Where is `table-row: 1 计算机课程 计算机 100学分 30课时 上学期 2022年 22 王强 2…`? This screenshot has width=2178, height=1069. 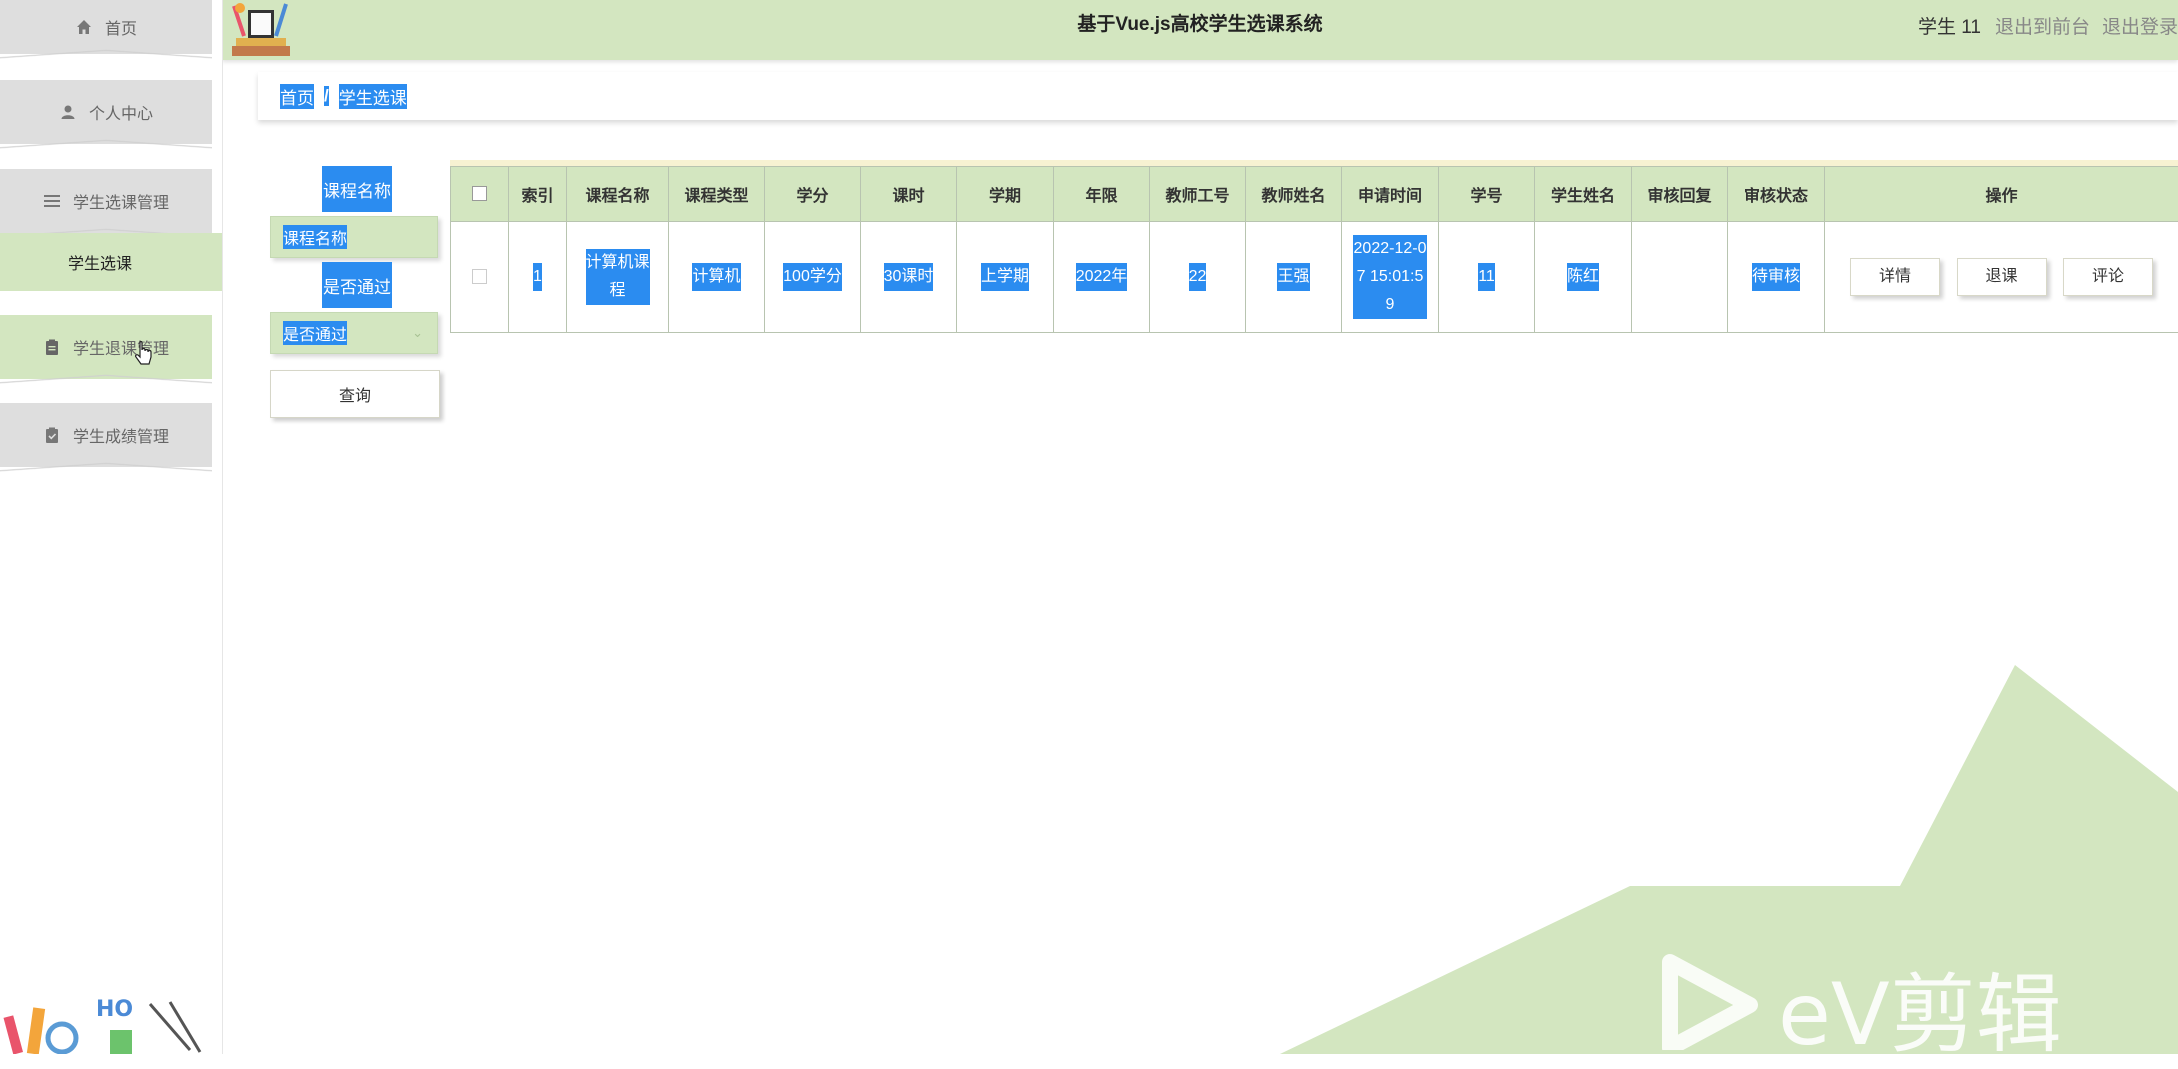 table-row: 1 计算机课程 计算机 100学分 30课时 上学期 2022年 22 王强 2… is located at coordinates (1314, 277).